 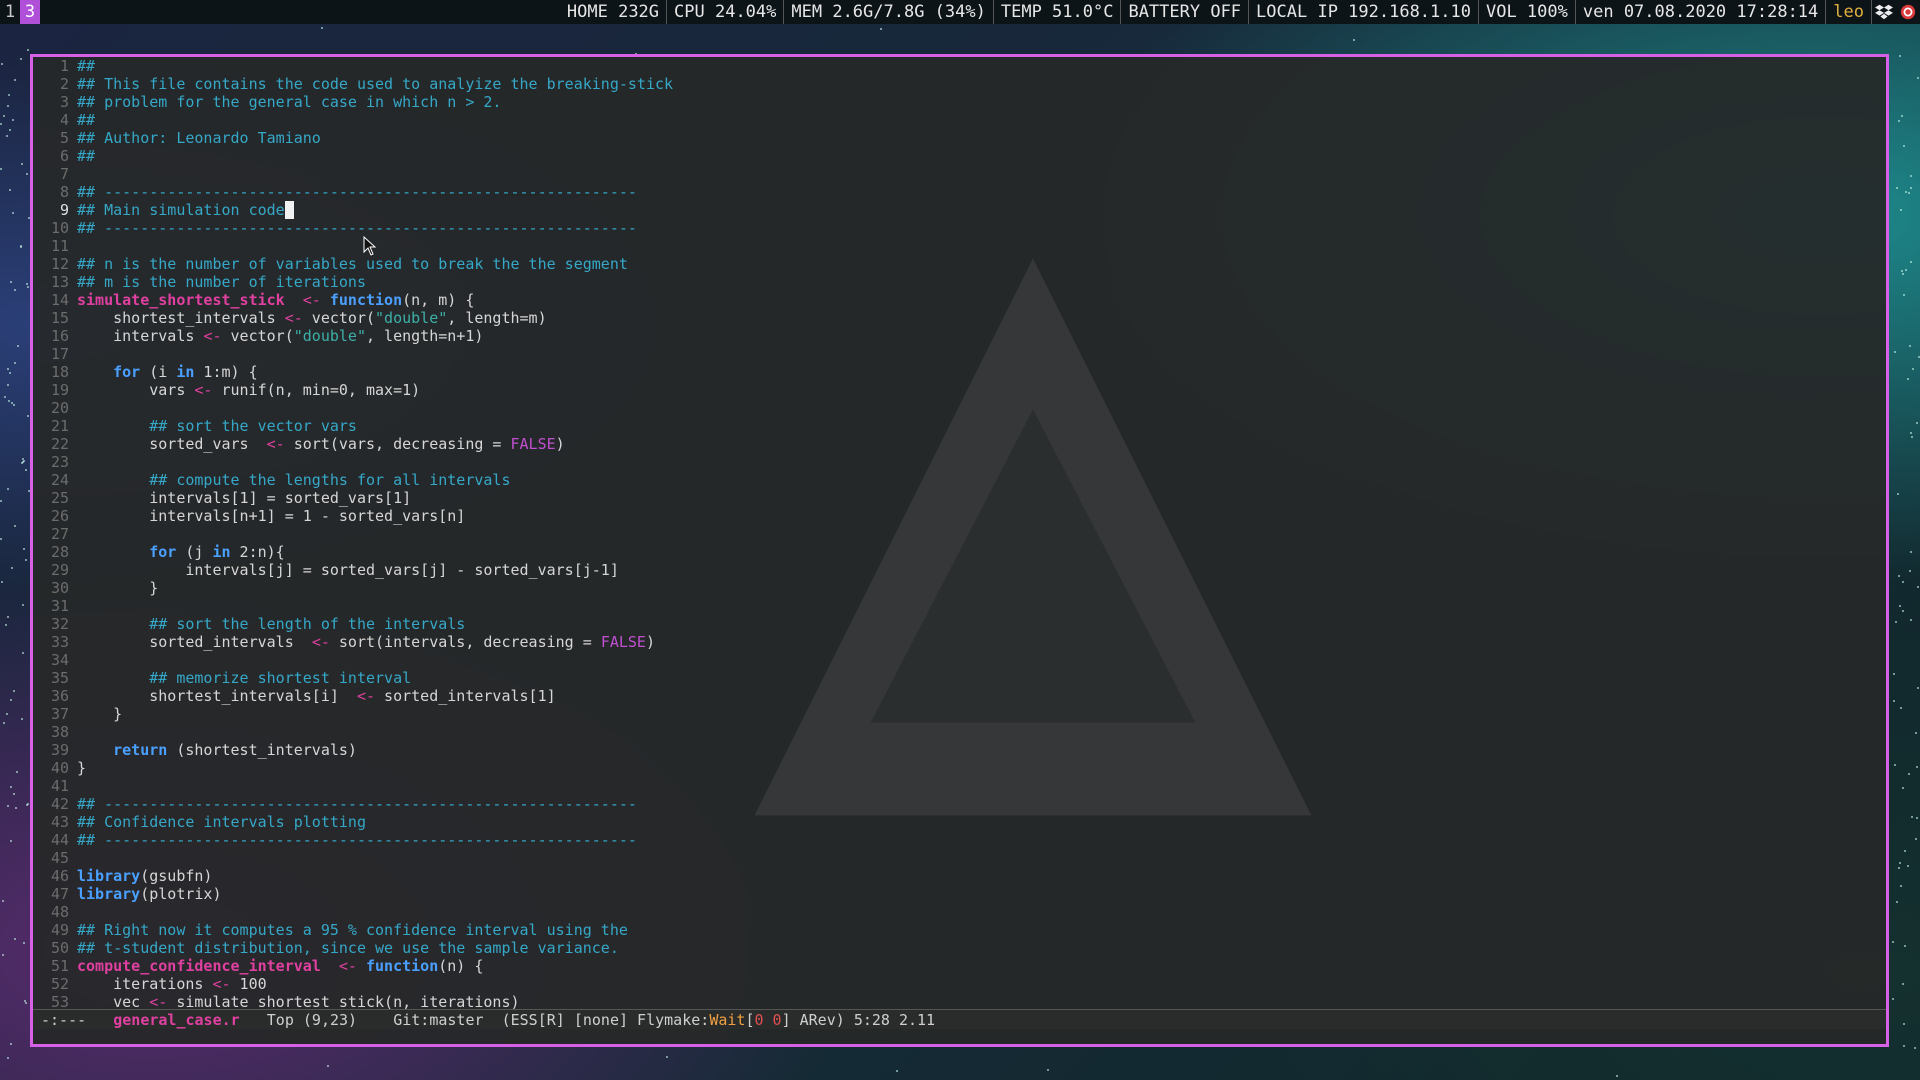 I want to click on code-line: 5 ## Author: Leonardo Tamiano, so click(x=959, y=138).